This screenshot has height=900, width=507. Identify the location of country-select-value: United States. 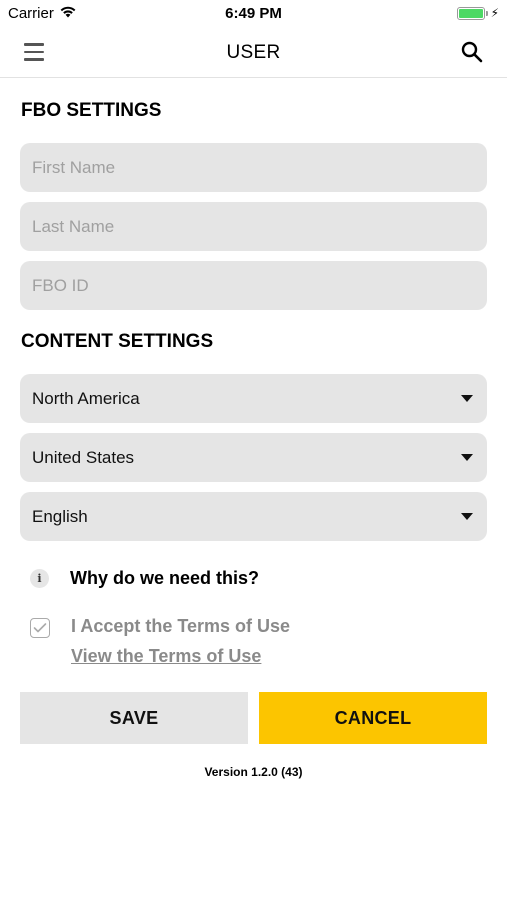
(83, 457).